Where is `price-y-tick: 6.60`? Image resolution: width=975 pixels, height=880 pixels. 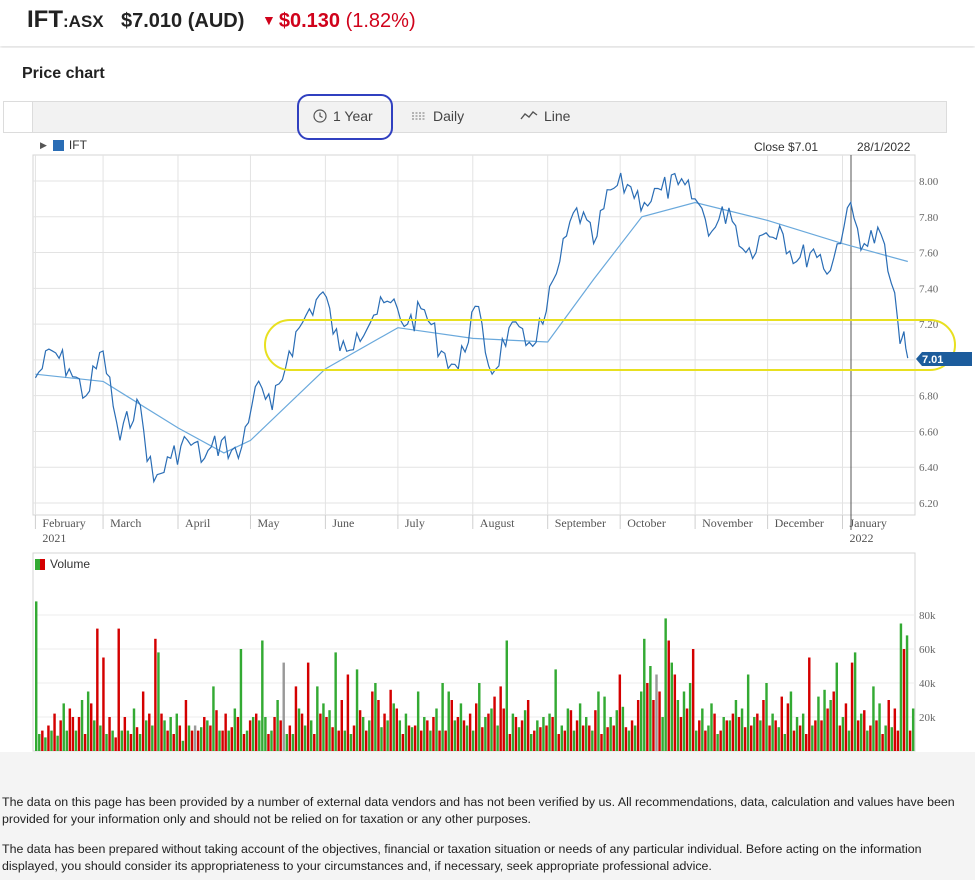
price-y-tick: 6.60 is located at coordinates (929, 432).